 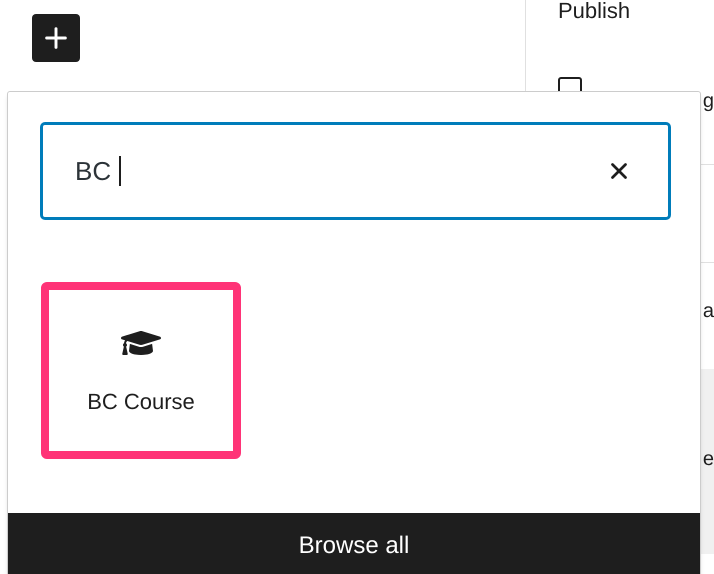 What do you see at coordinates (708, 101) in the screenshot?
I see `checkbox-label: g` at bounding box center [708, 101].